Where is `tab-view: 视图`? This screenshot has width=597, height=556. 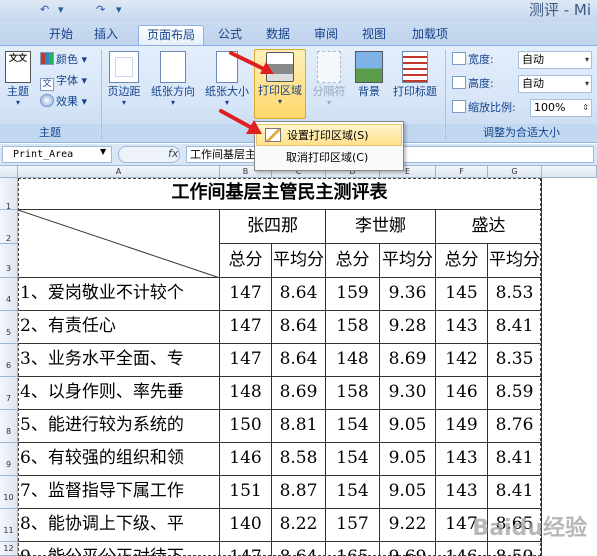
tab-view: 视图 is located at coordinates (374, 35).